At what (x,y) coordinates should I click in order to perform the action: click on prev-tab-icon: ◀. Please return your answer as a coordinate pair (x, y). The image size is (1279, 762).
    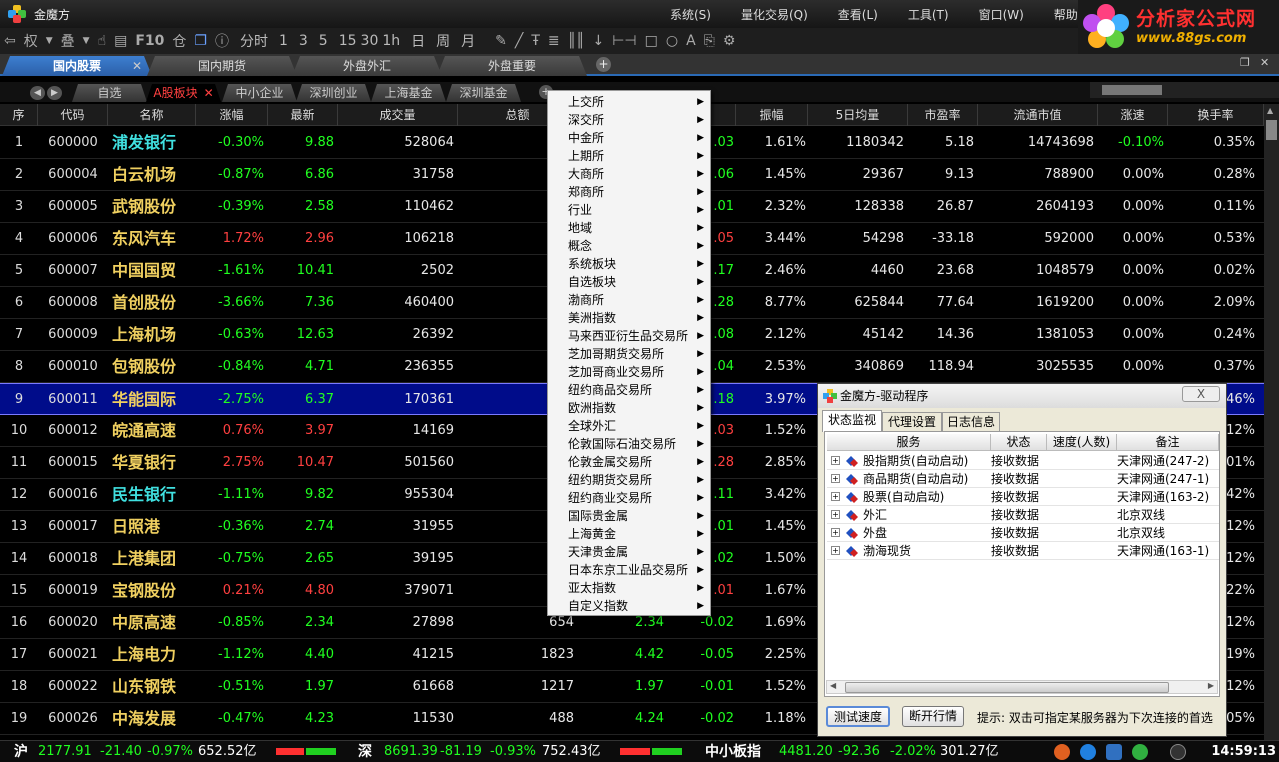
    Looking at the image, I should click on (37, 93).